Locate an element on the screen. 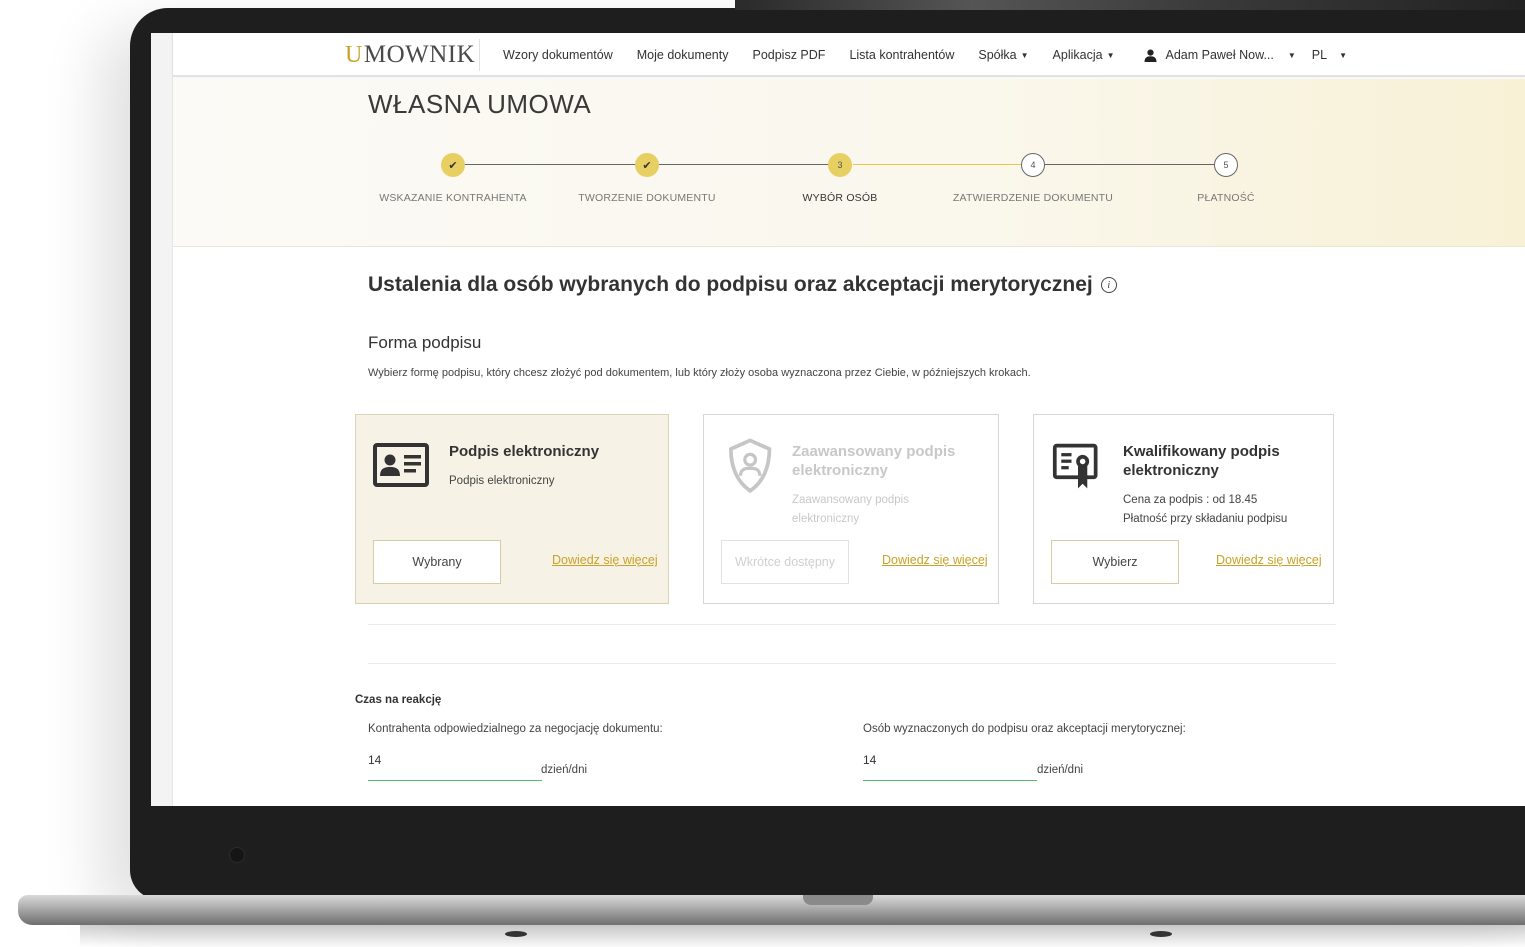  nav-dropdown-aplikacja: Aplikacja ▼ is located at coordinates (1084, 55).